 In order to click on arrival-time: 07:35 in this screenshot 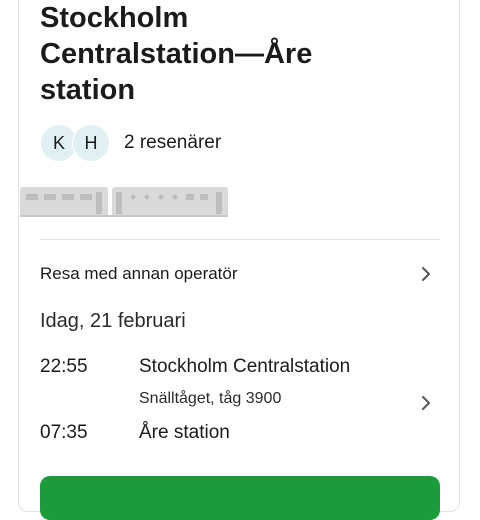, I will do `click(64, 432)`.